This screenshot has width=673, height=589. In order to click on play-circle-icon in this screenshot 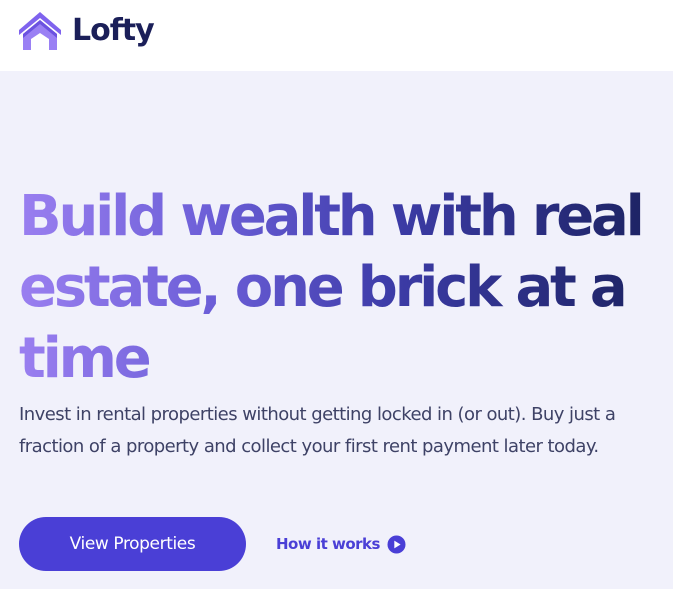, I will do `click(396, 544)`.